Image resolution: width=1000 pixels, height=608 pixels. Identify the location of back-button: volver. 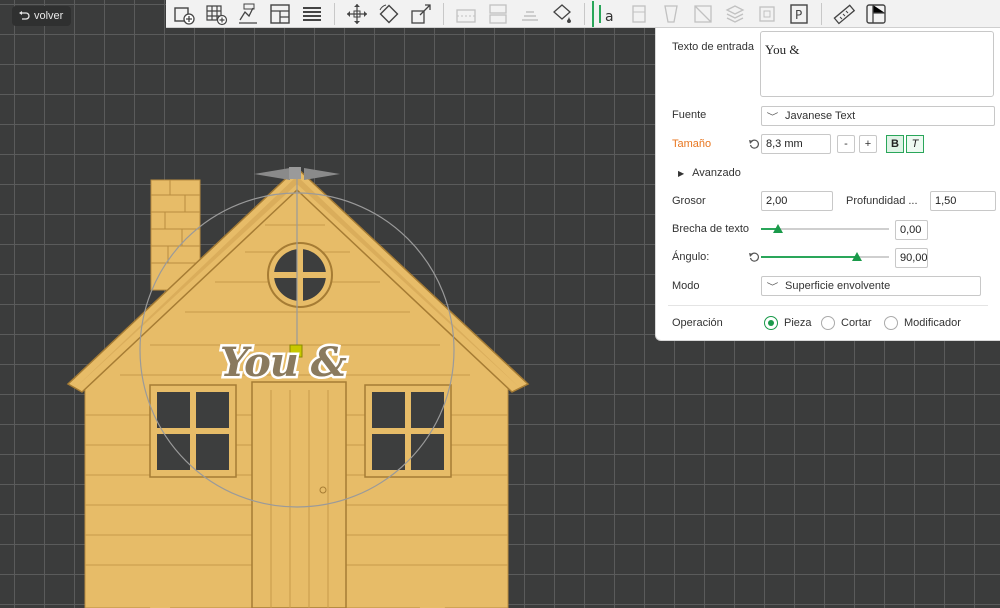
(42, 16).